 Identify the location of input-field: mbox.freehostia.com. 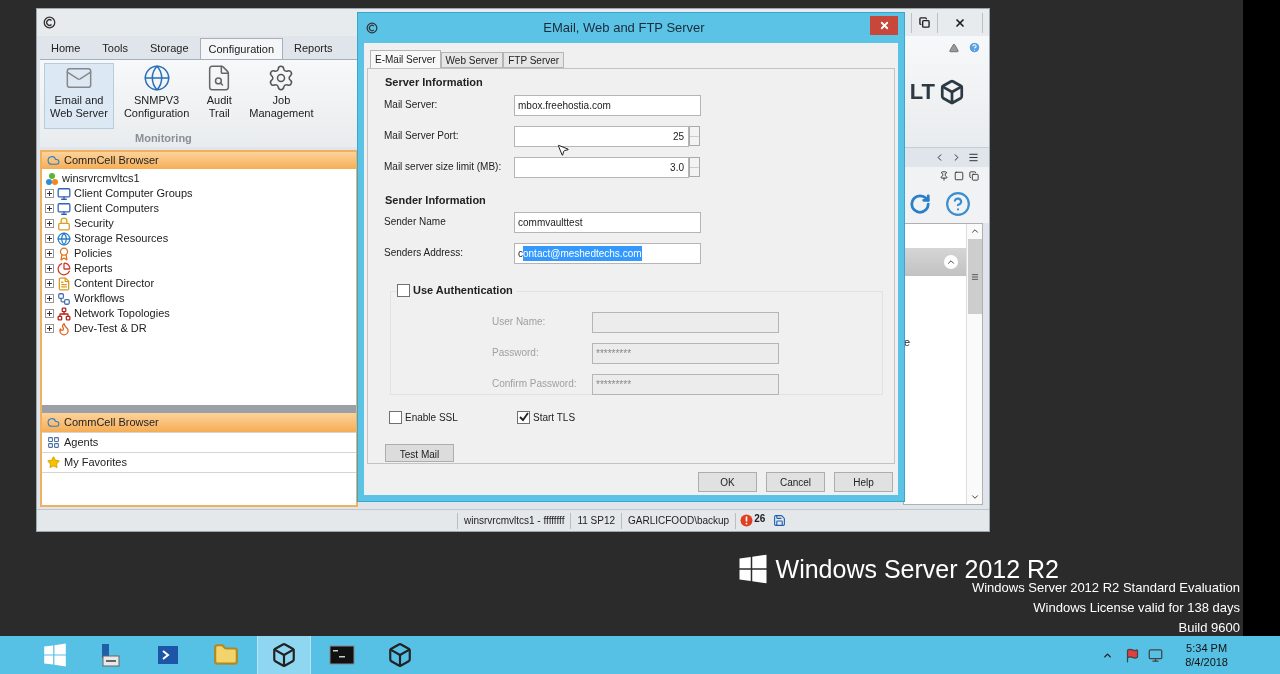
(607, 105).